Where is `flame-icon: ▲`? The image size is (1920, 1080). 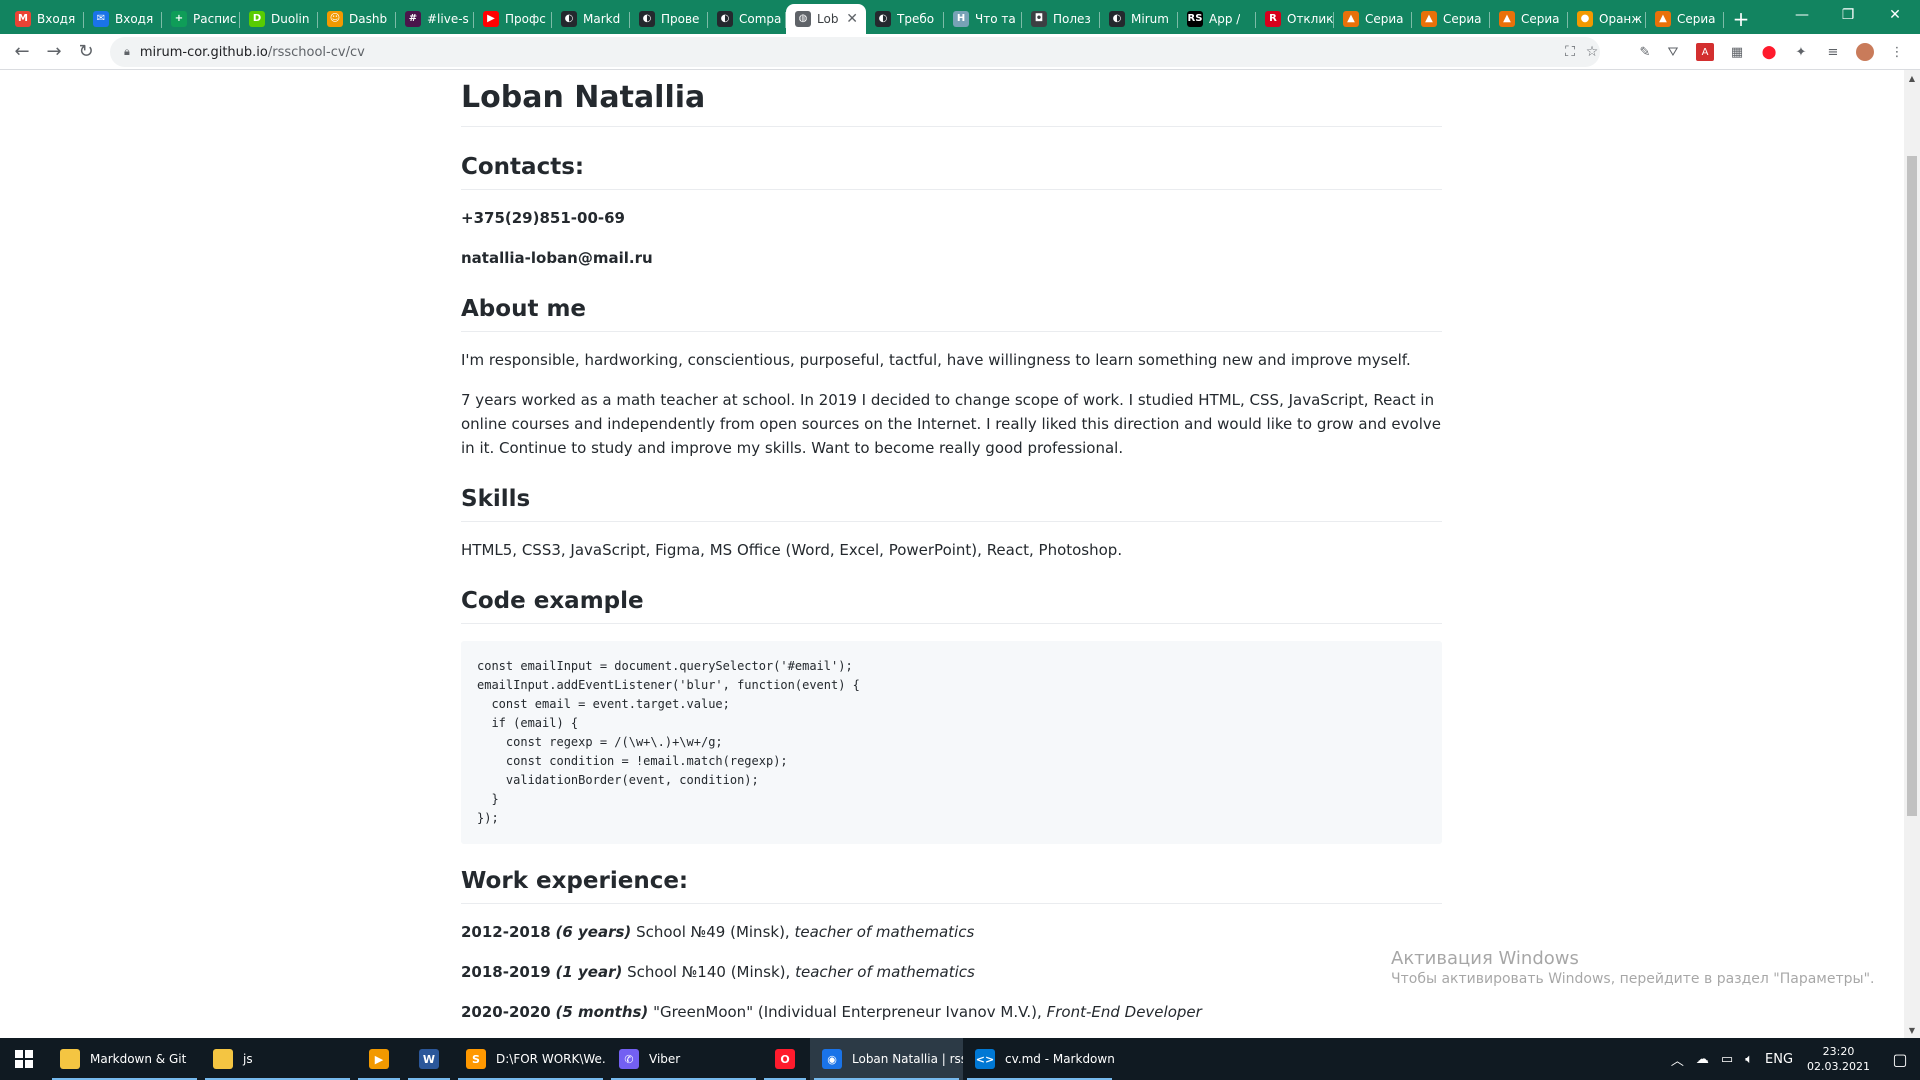
flame-icon: ▲ is located at coordinates (1663, 19).